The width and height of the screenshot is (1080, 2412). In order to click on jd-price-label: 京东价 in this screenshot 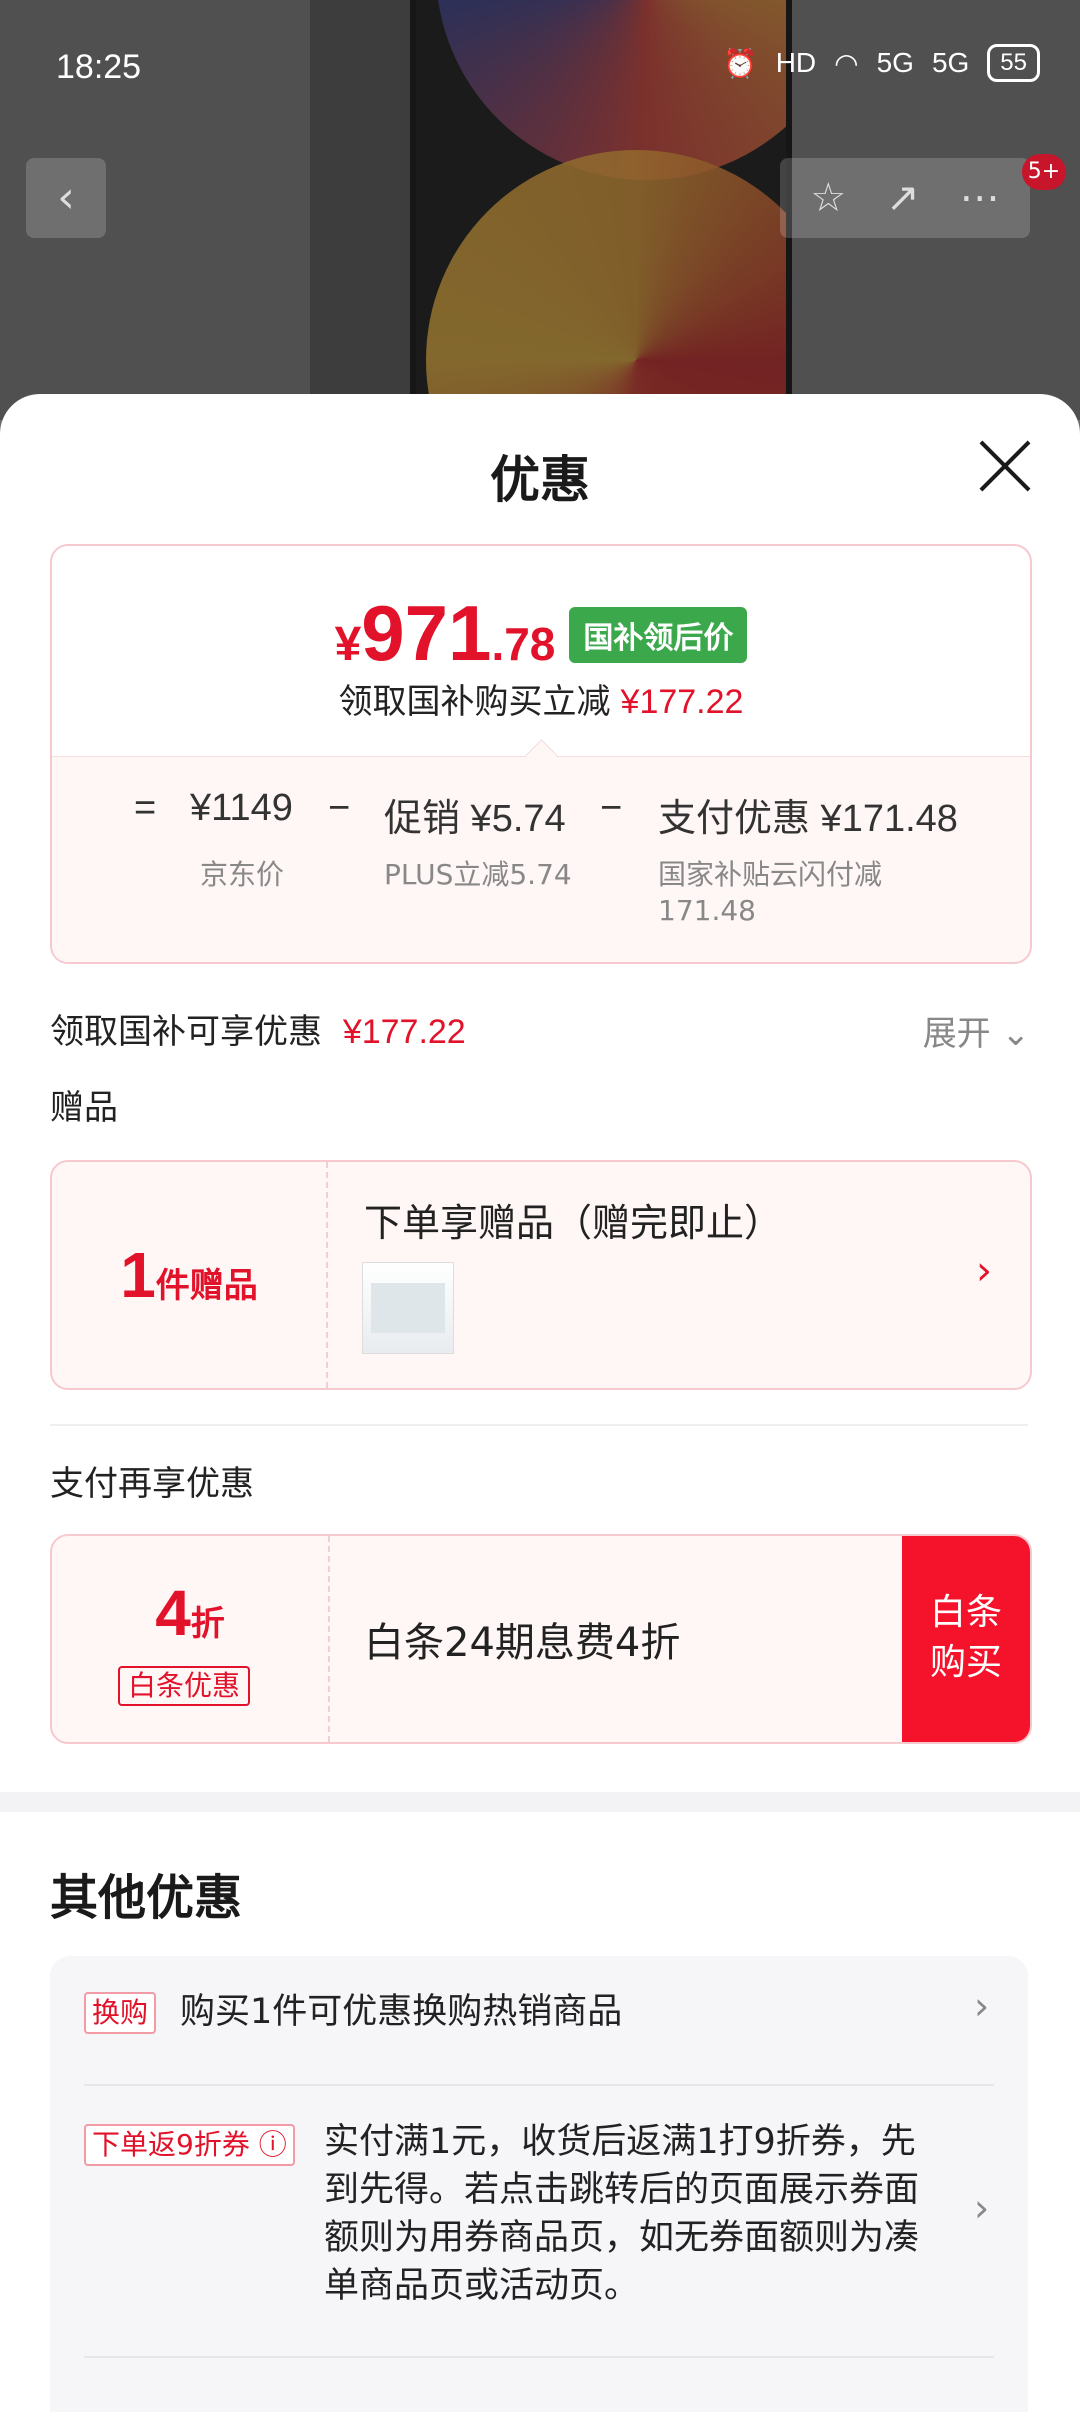, I will do `click(242, 874)`.